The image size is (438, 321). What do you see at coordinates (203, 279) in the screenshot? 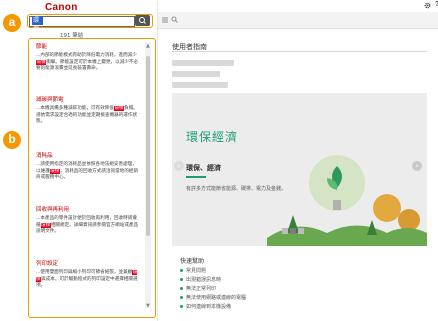
I see `quick-help-link: 出現錯誤訊息時` at bounding box center [203, 279].